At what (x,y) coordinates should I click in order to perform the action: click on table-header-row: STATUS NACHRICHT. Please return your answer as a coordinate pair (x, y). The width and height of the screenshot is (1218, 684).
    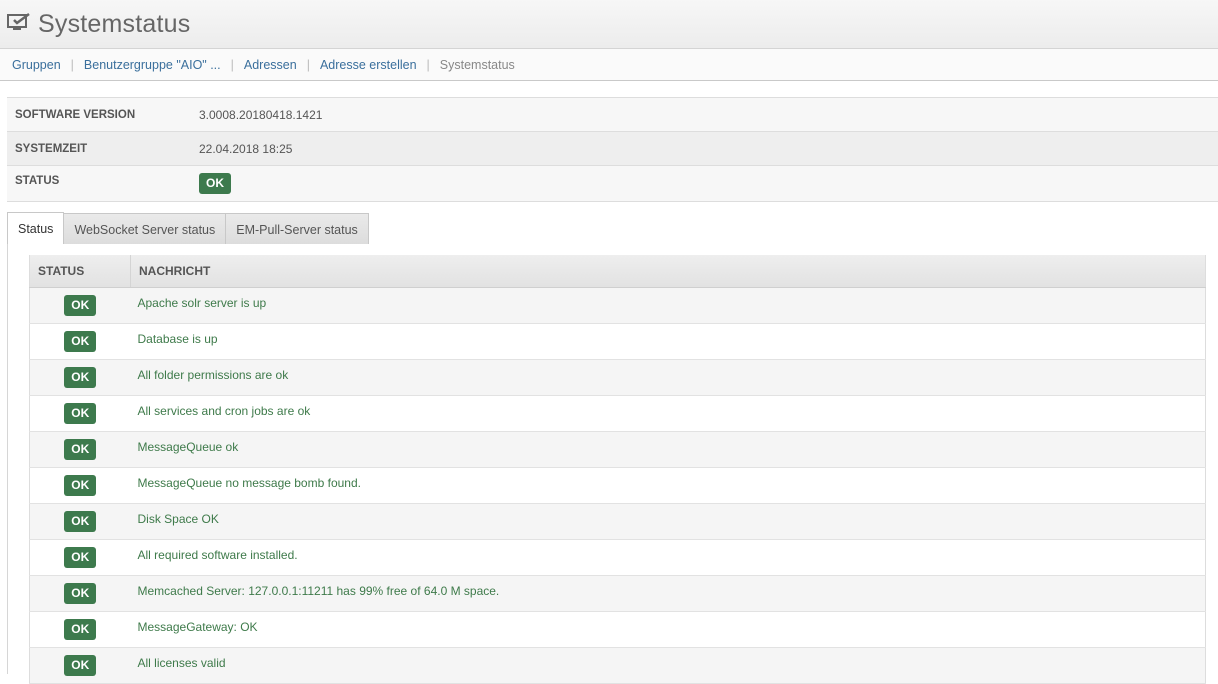
    Looking at the image, I should click on (617, 271).